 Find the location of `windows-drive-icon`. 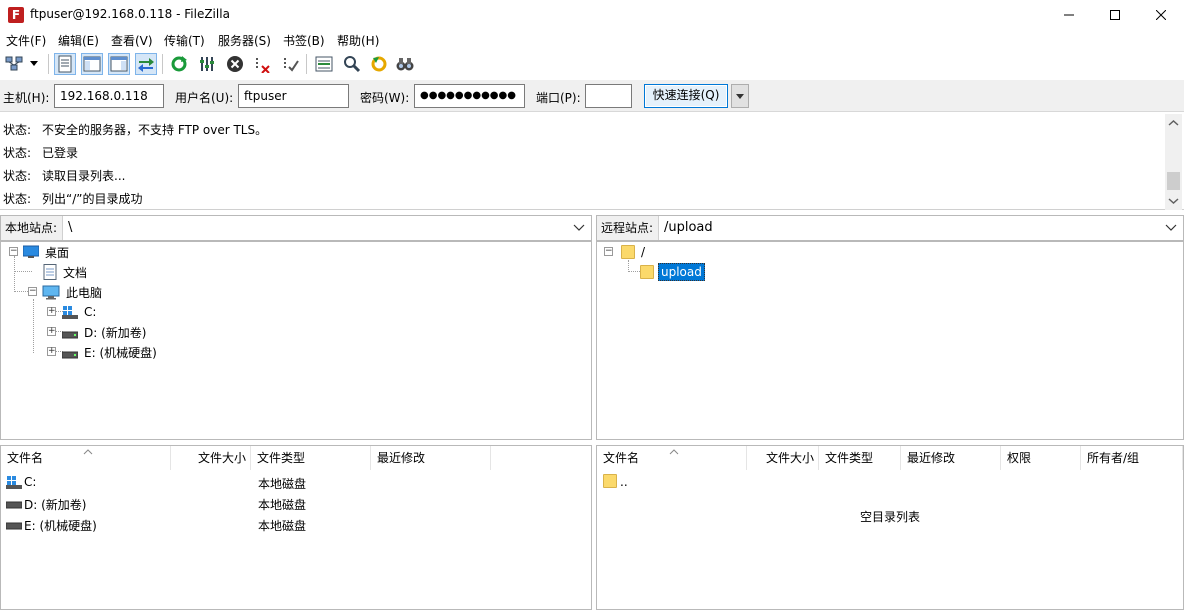

windows-drive-icon is located at coordinates (70, 312).